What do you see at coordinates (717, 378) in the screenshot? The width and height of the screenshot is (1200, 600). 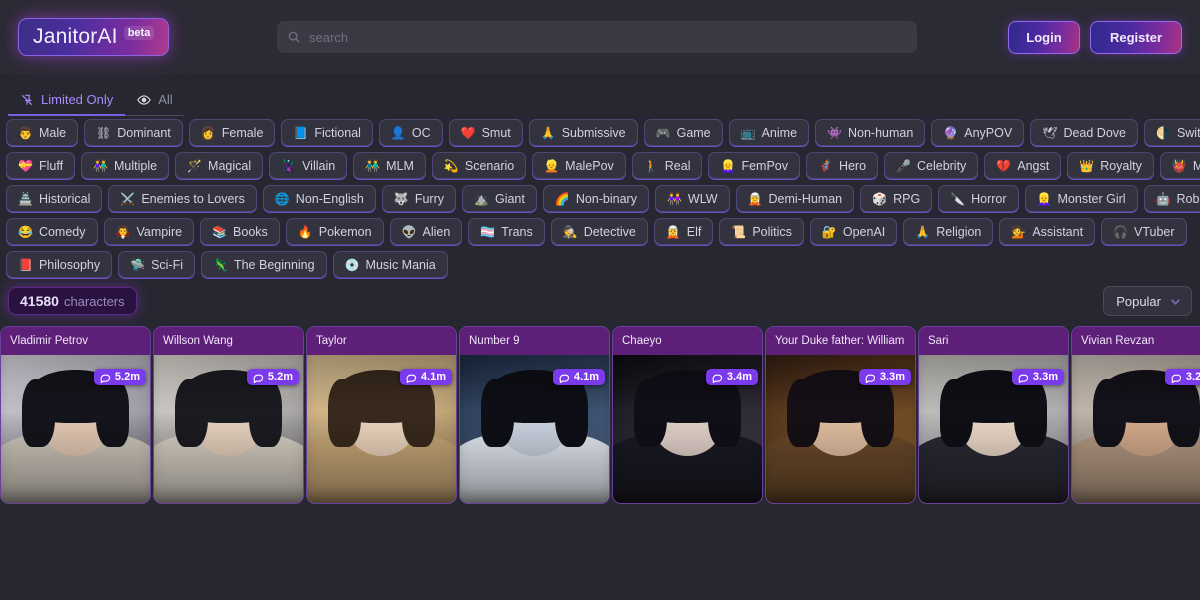 I see `chat-bubble-icon` at bounding box center [717, 378].